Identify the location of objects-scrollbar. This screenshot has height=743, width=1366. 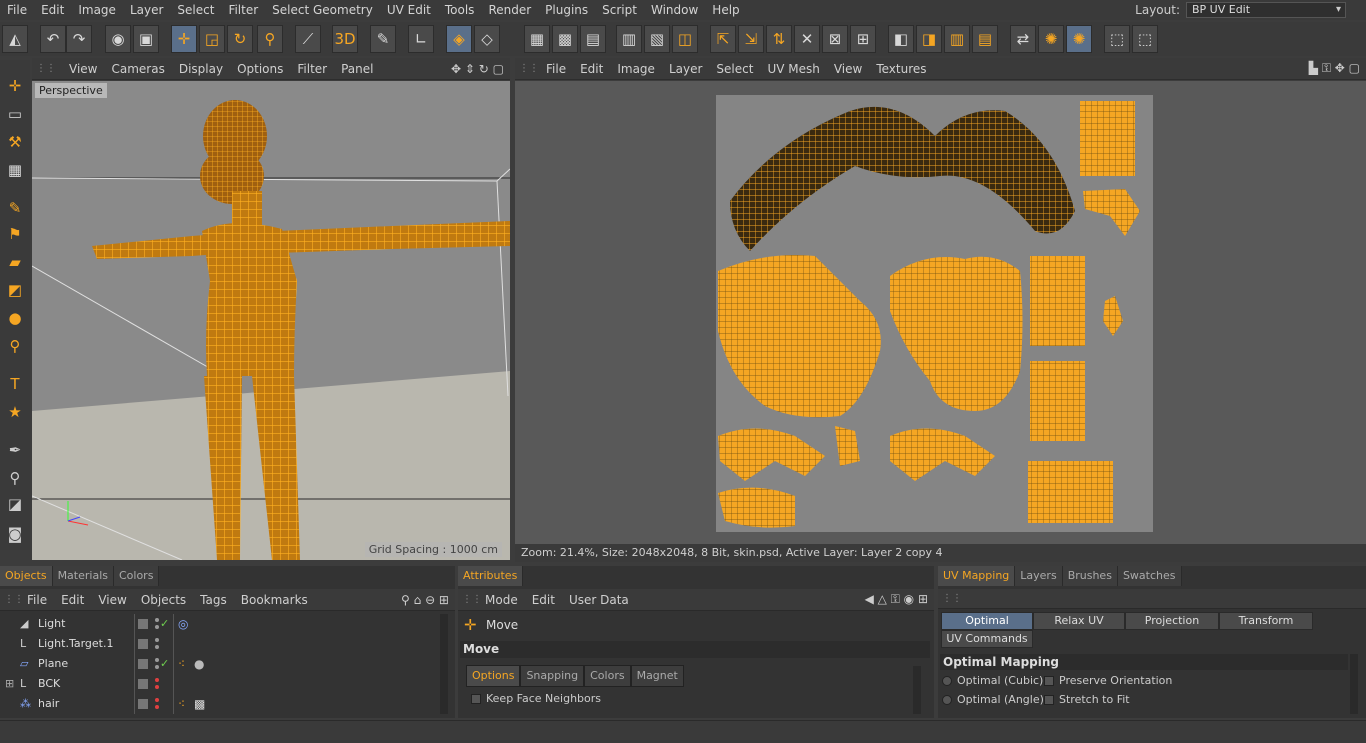
(444, 664).